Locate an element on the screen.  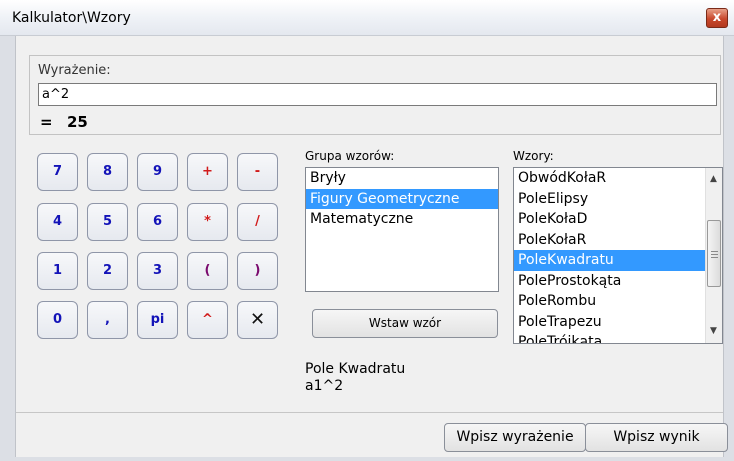
scroll-thumb is located at coordinates (714, 253).